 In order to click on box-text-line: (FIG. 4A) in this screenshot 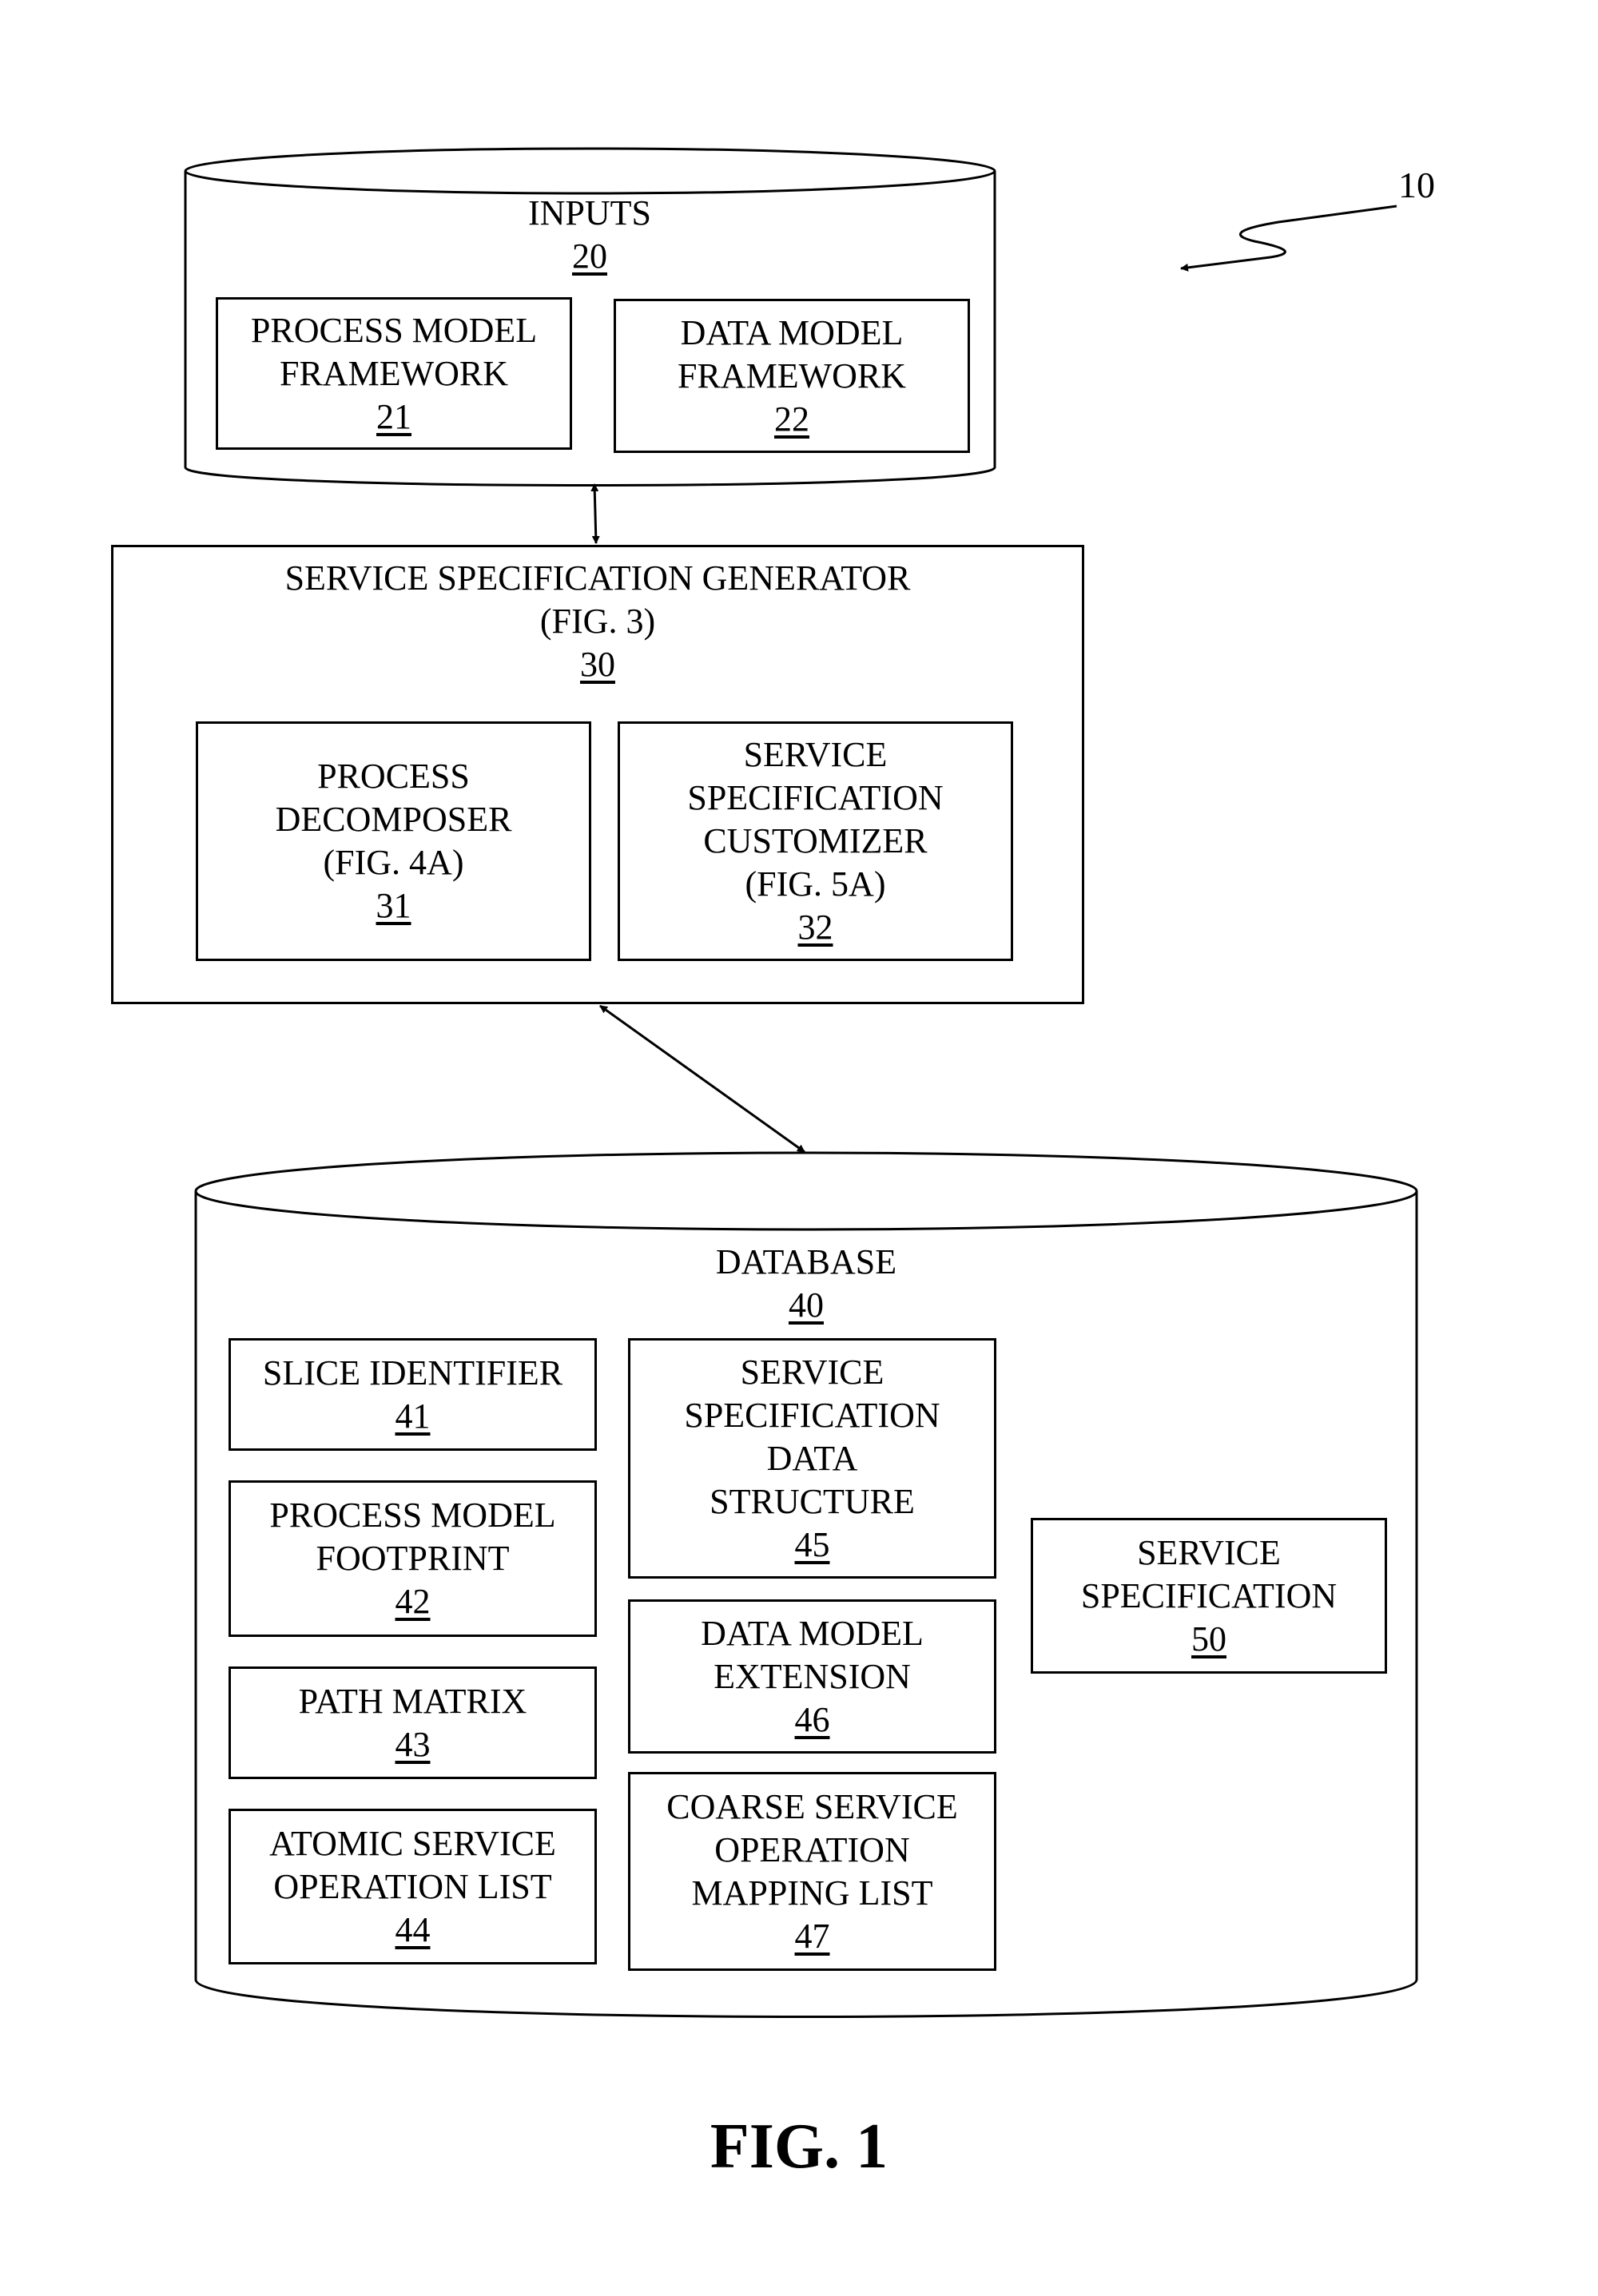, I will do `click(394, 862)`.